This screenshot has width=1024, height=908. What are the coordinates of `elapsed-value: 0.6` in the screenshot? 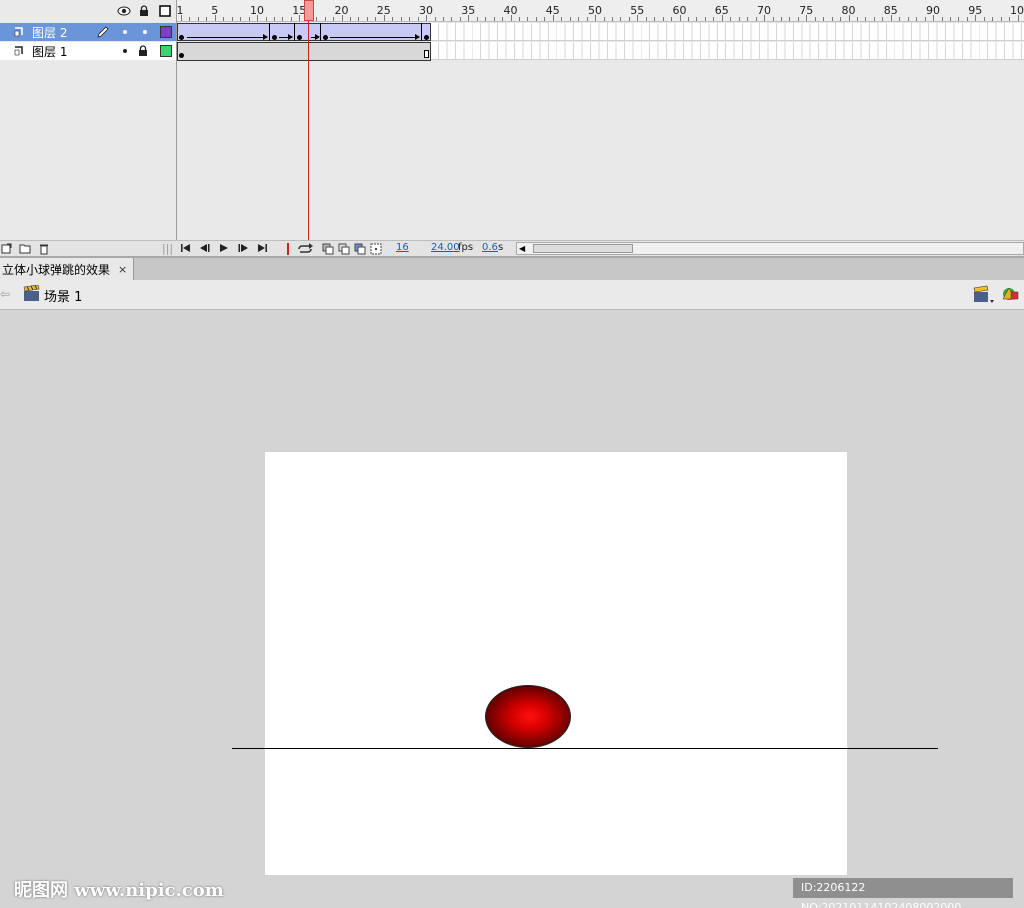 It's located at (490, 247).